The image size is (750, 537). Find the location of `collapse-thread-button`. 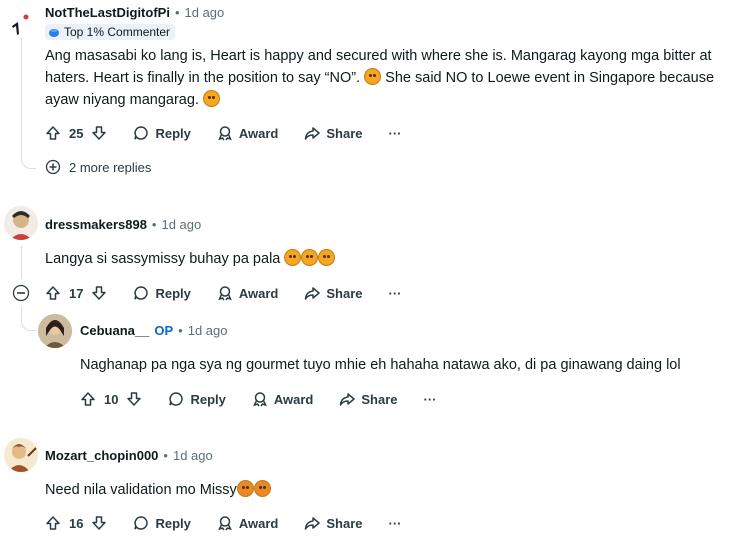

collapse-thread-button is located at coordinates (21, 293).